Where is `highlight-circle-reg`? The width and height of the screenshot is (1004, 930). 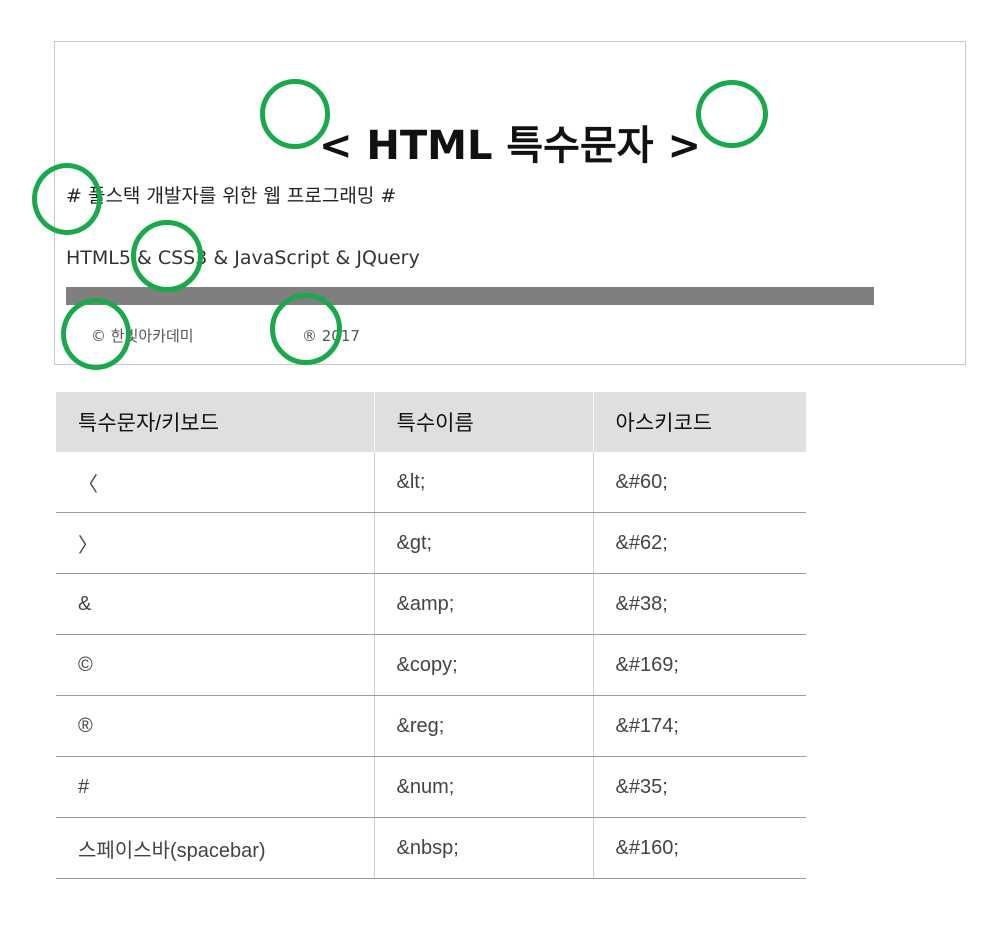
highlight-circle-reg is located at coordinates (306, 329).